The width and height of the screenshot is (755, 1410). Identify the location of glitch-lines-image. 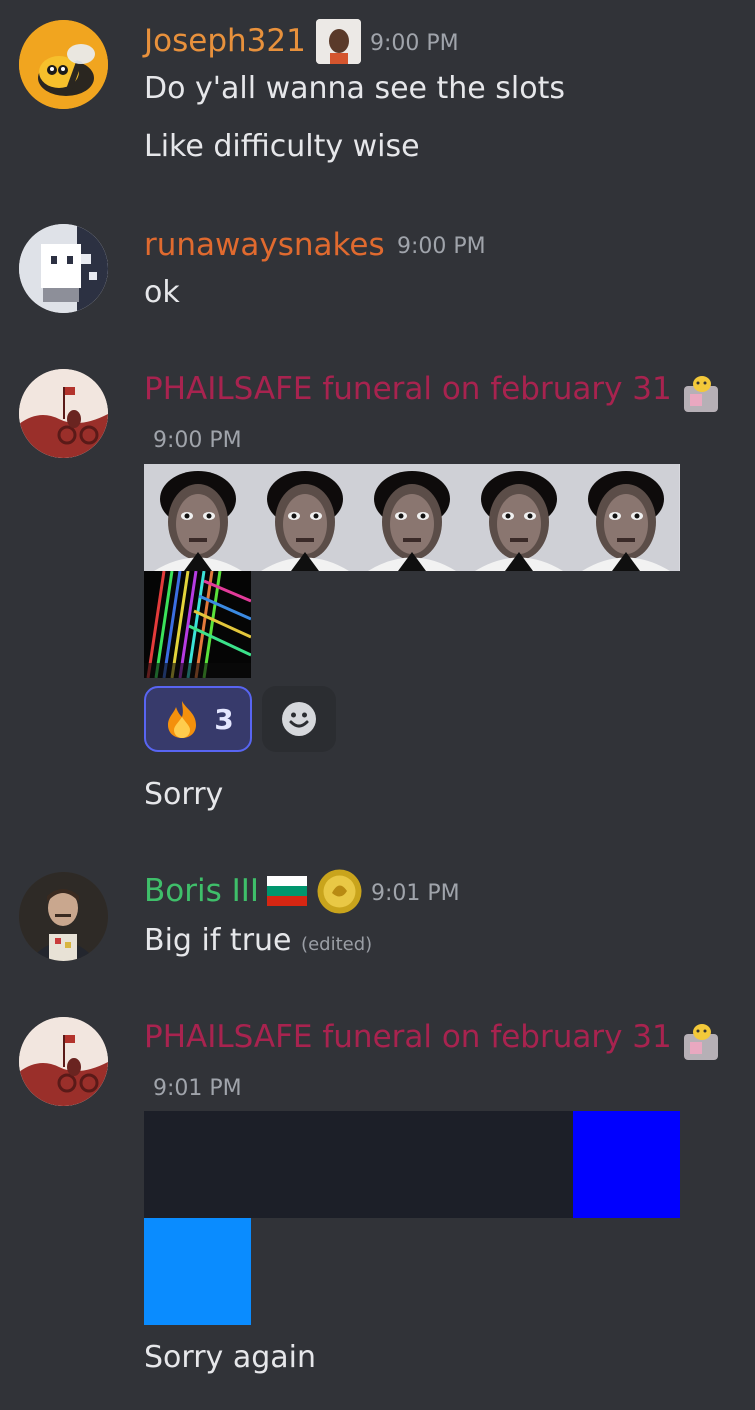
(197, 624).